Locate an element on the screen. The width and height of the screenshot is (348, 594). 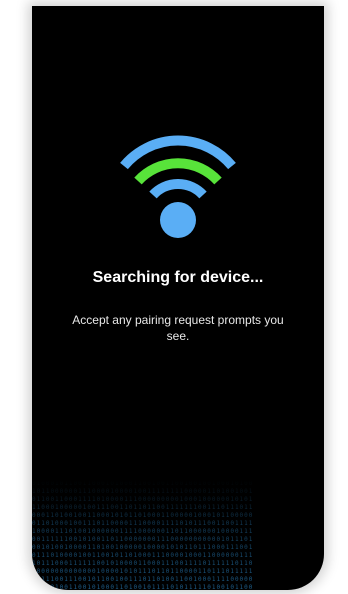
signal-dot is located at coordinates (178, 220).